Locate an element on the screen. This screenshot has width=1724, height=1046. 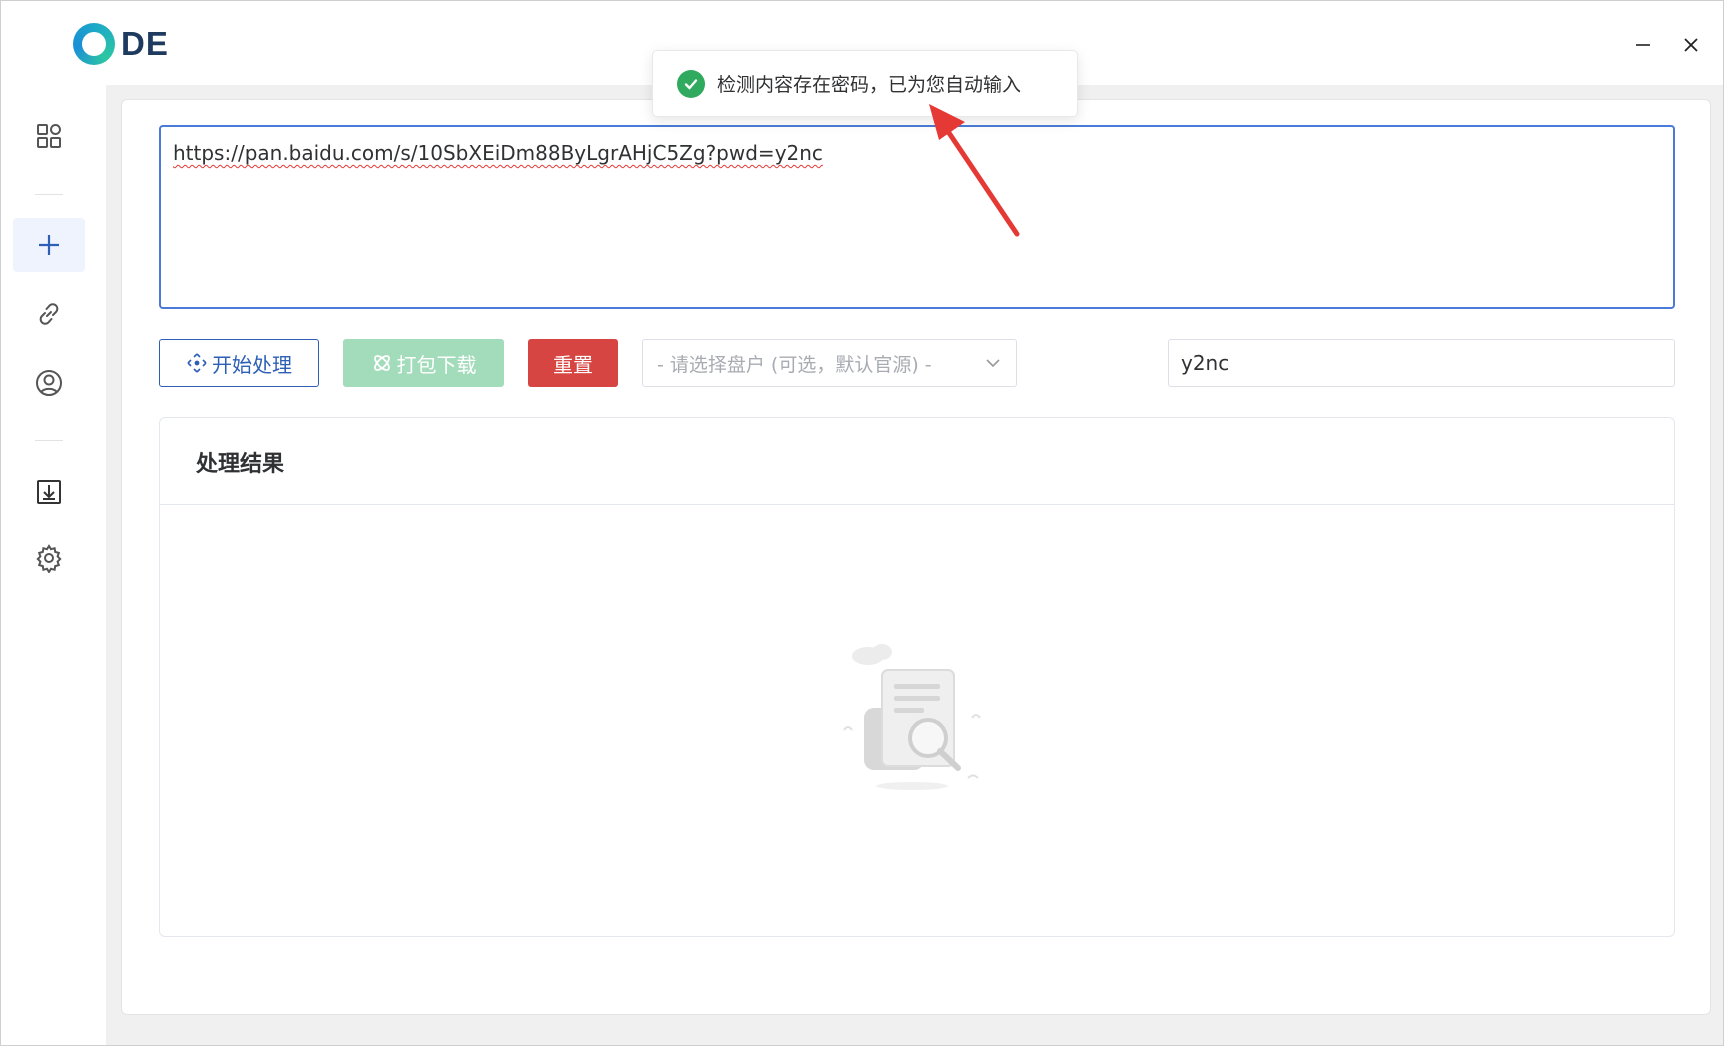
chevron-down-icon is located at coordinates (993, 365).